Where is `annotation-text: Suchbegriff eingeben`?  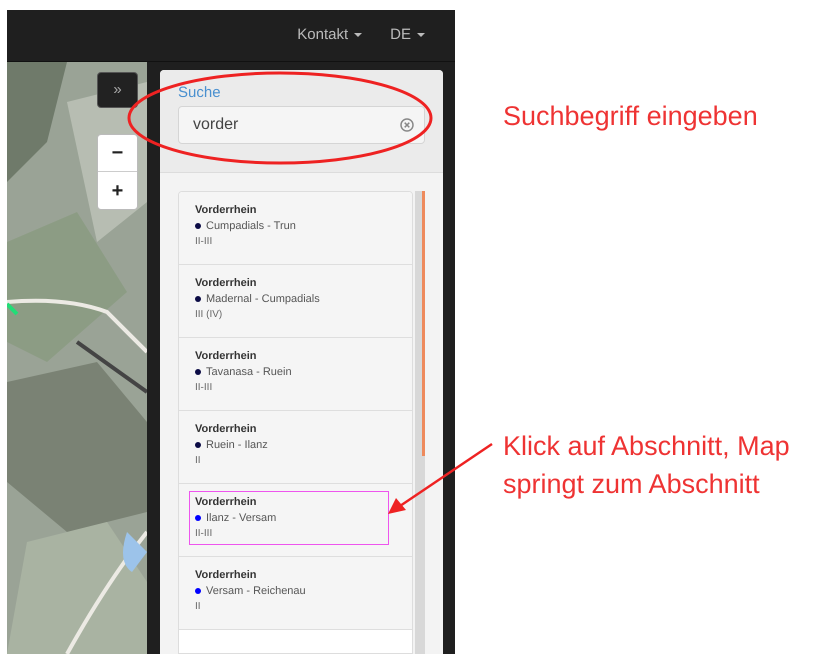 annotation-text: Suchbegriff eingeben is located at coordinates (630, 116).